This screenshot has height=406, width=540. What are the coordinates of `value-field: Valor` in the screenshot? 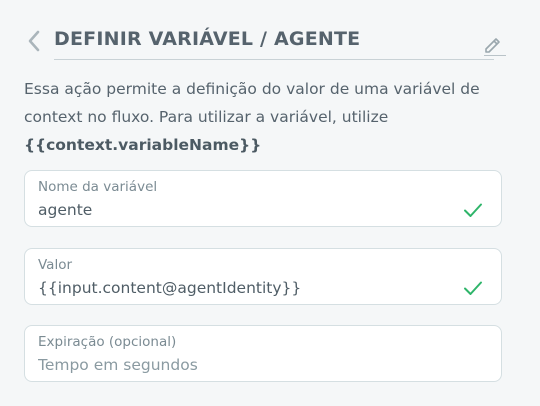 It's located at (263, 276).